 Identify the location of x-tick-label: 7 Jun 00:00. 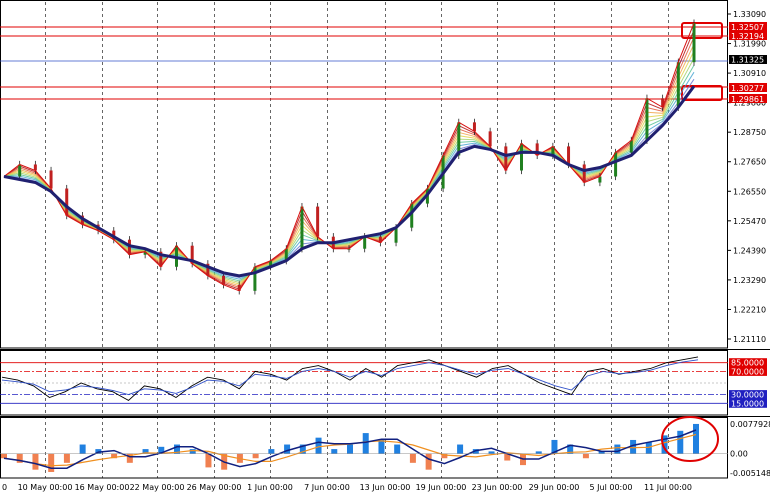
(327, 487).